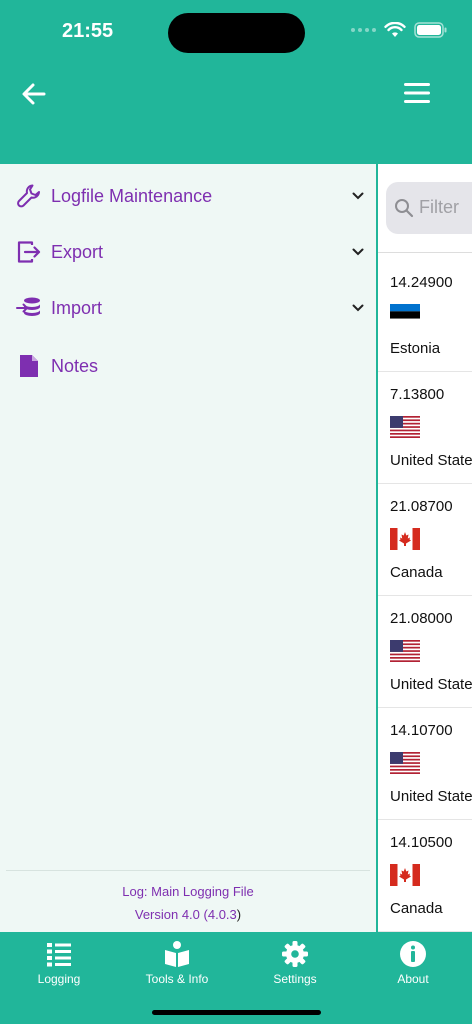  I want to click on frequency-label: 21.08700, so click(421, 506).